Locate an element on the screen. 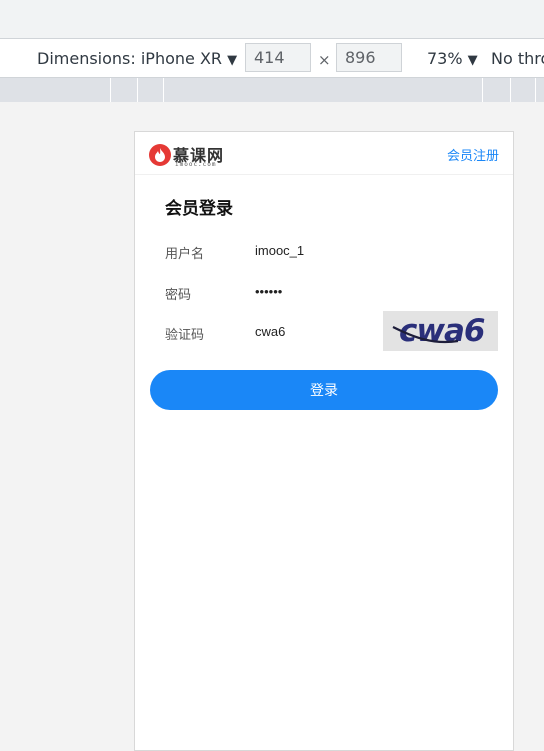 This screenshot has width=544, height=751. device-toolbar: Dimensions: iPhone XR ▼ × 73% ▼ No thro is located at coordinates (272, 58).